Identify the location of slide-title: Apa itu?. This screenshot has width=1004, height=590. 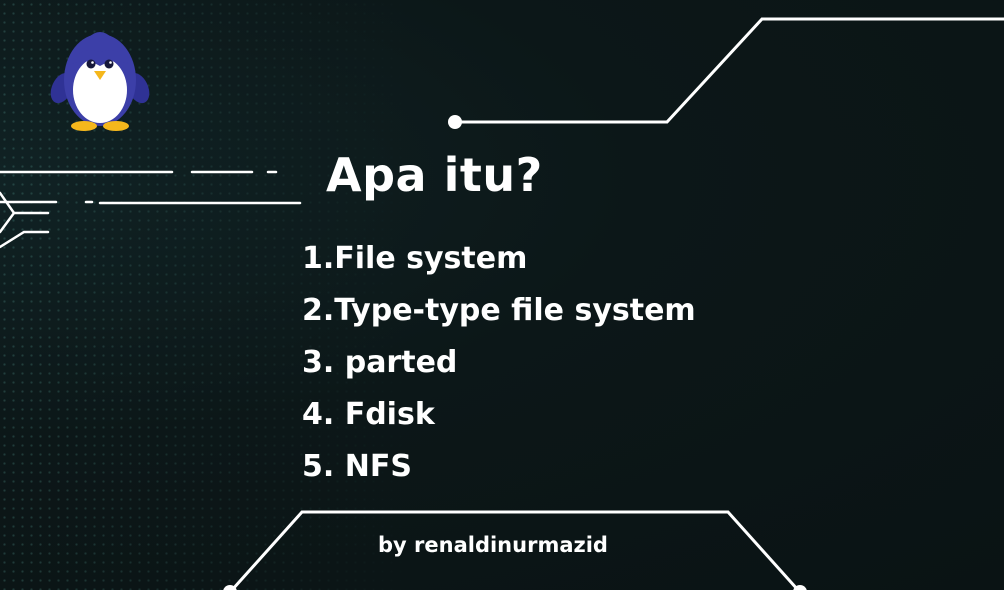
(434, 175).